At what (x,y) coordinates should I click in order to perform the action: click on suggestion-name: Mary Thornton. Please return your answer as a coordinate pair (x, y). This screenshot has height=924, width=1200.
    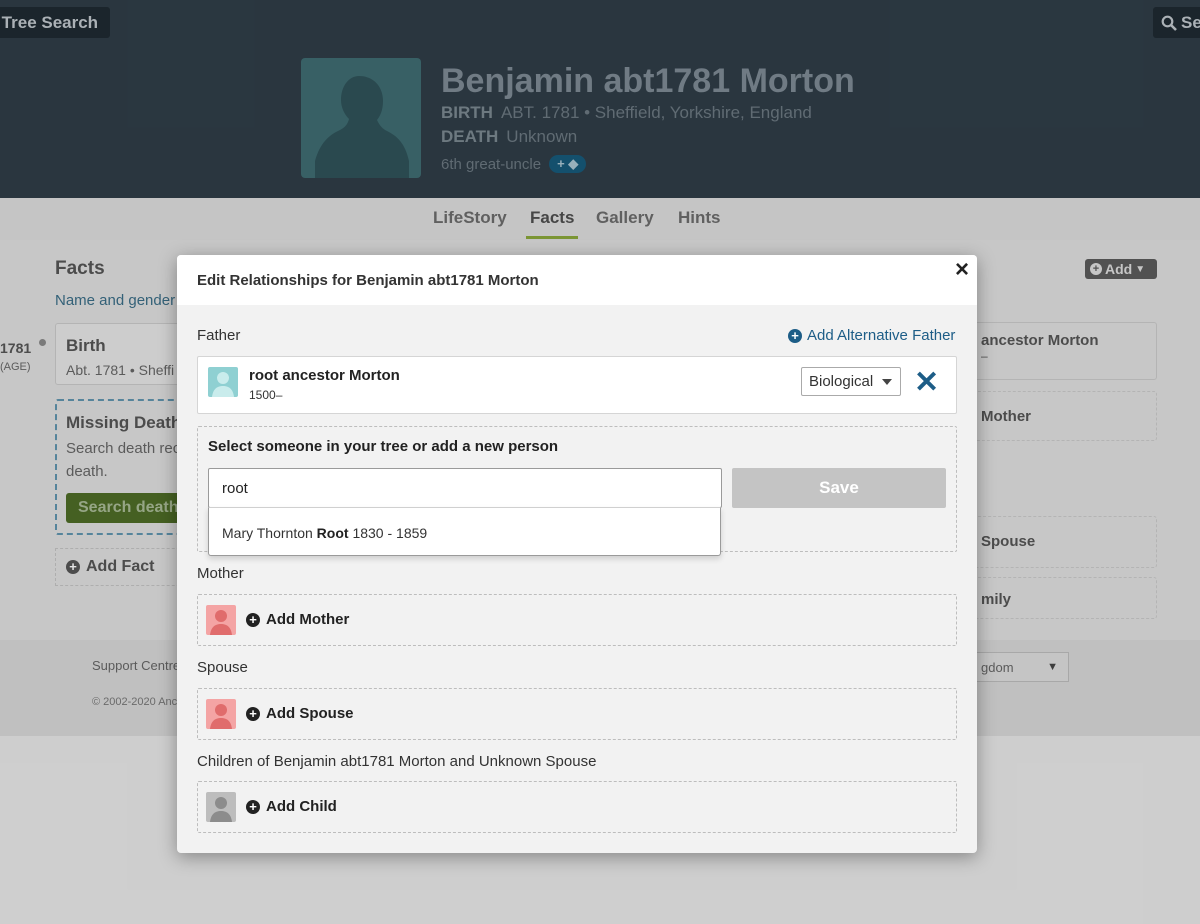
    Looking at the image, I should click on (267, 533).